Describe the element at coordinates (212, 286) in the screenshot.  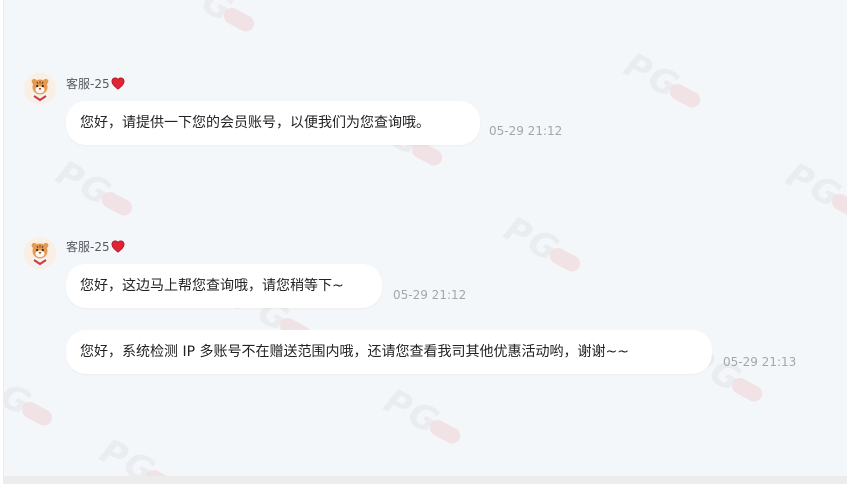
I see `message-text: 您好，这边马上帮您查询哦，请您稍等下~` at that location.